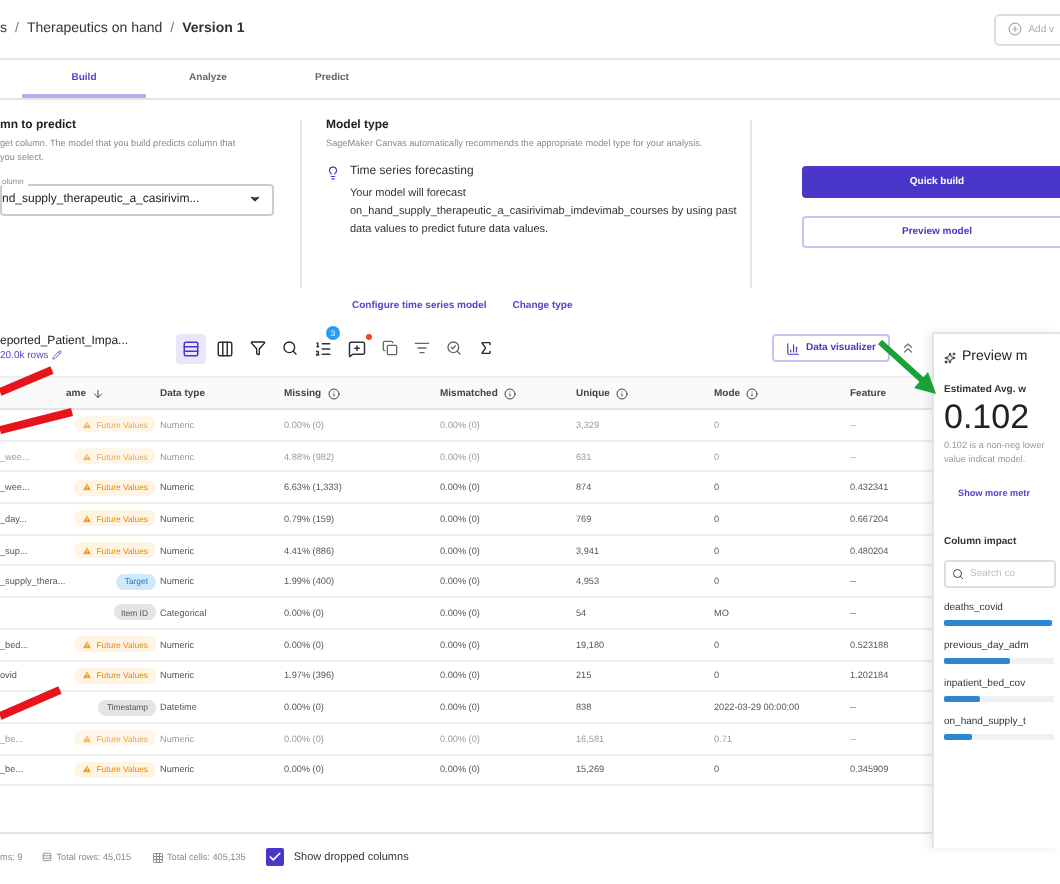 This screenshot has width=1060, height=884. What do you see at coordinates (274, 857) in the screenshot?
I see `checkbox` at bounding box center [274, 857].